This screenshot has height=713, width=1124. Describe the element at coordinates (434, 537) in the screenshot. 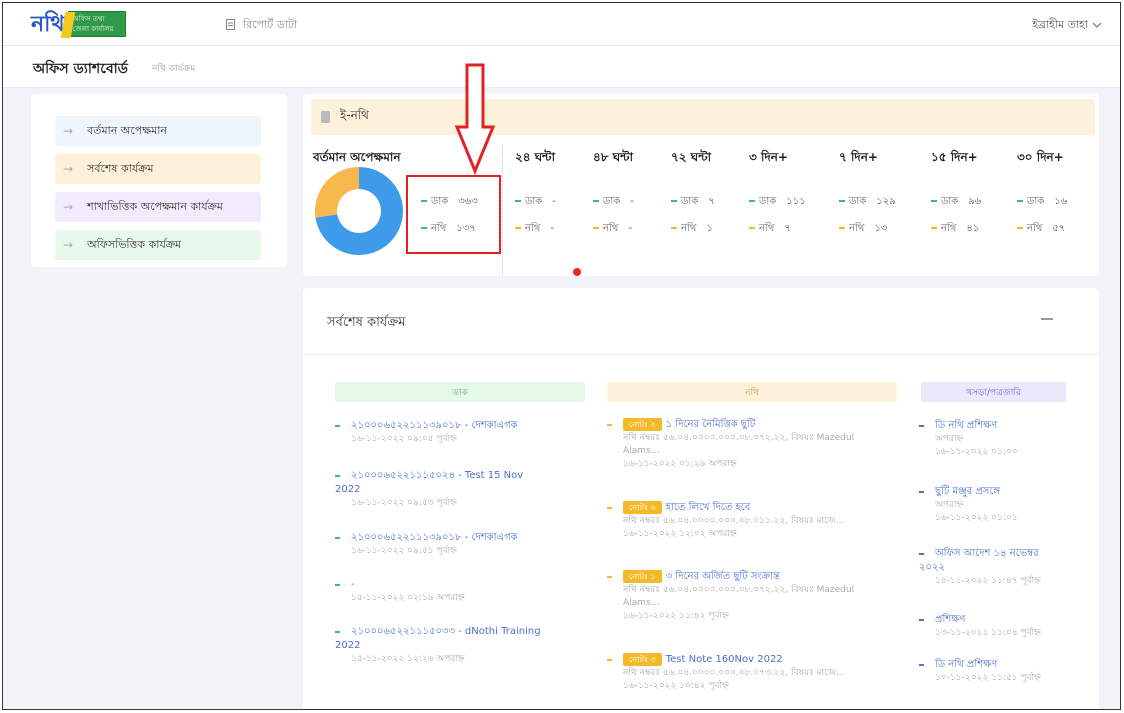

I see `dak-item-title-text: ২১০০০৬৫২২১১১৩৯০১৮ - দেশকাএগক` at that location.